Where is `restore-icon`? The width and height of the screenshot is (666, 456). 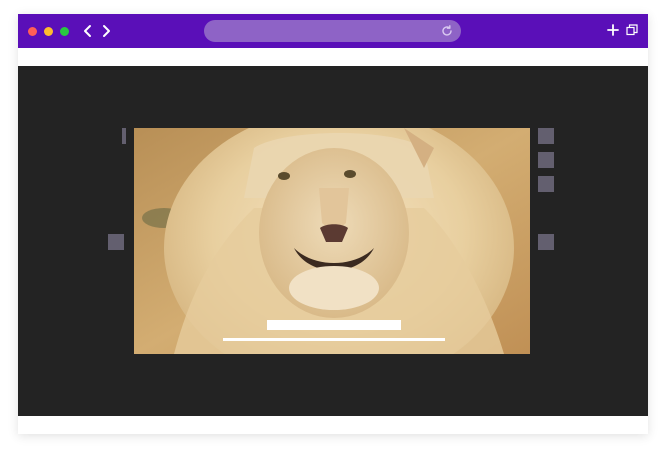 restore-icon is located at coordinates (632, 30).